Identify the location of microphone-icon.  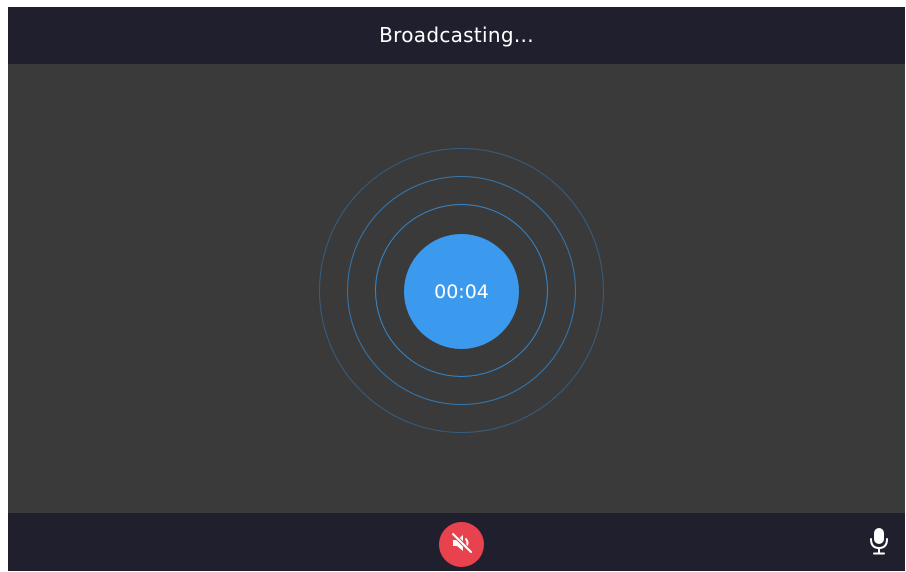
(879, 543).